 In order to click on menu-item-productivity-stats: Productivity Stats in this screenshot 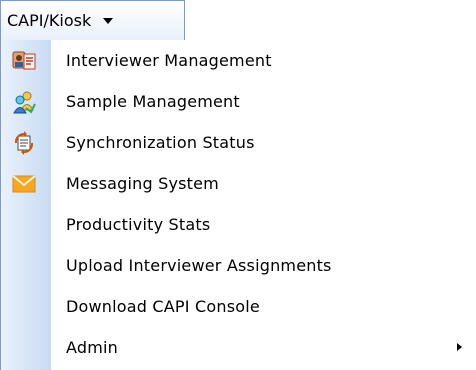, I will do `click(238, 224)`.